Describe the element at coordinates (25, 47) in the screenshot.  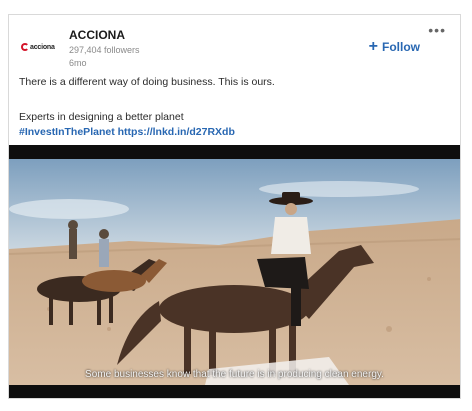
I see `acciona-logo-icon` at that location.